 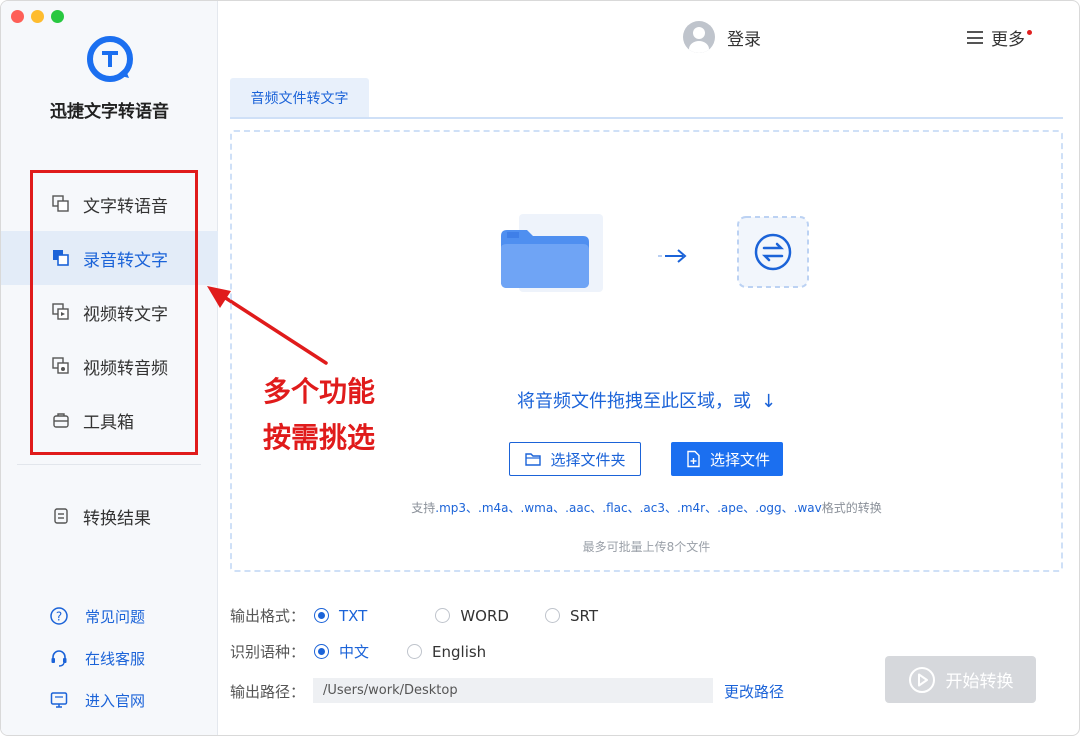 I want to click on language-radio-chinese: 中文, so click(x=341, y=651).